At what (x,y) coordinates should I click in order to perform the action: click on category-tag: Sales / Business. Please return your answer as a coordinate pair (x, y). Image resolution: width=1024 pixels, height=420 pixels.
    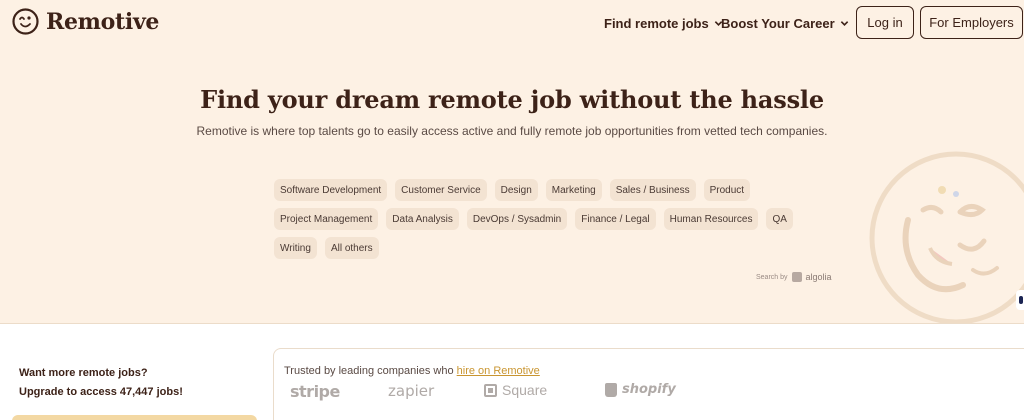
    Looking at the image, I should click on (652, 190).